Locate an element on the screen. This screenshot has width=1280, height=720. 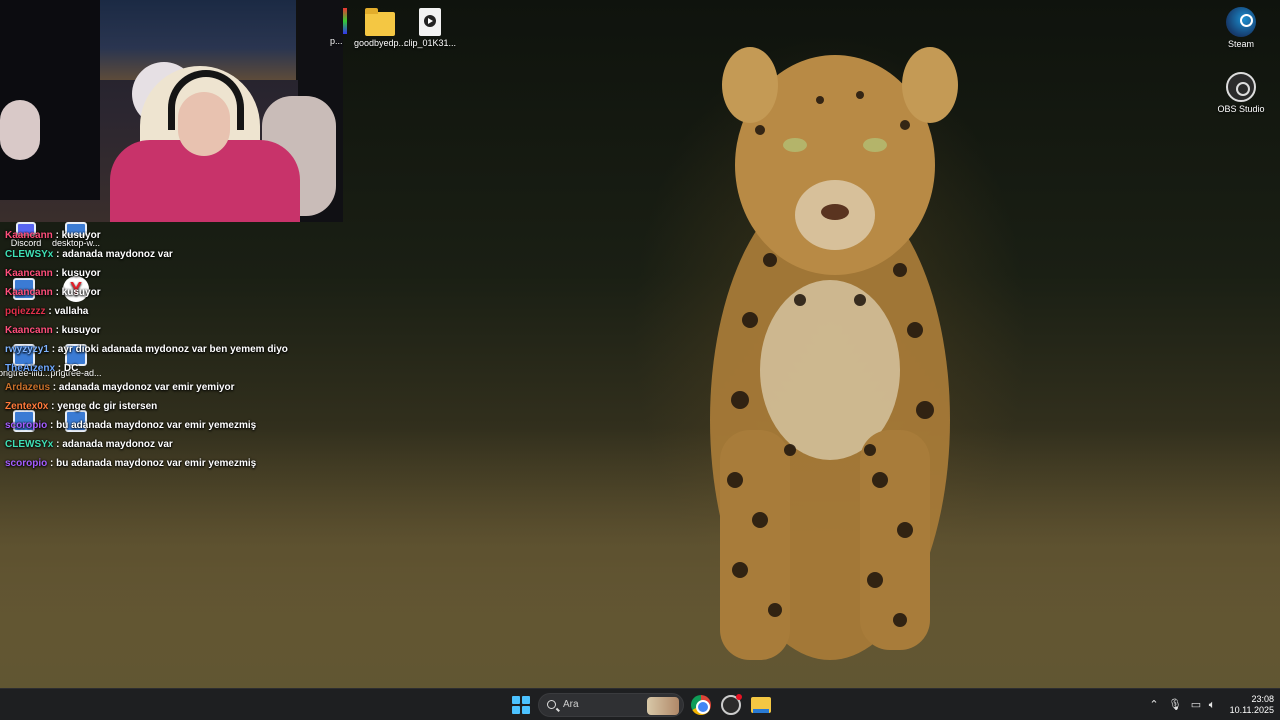
play-icon is located at coordinates (430, 21).